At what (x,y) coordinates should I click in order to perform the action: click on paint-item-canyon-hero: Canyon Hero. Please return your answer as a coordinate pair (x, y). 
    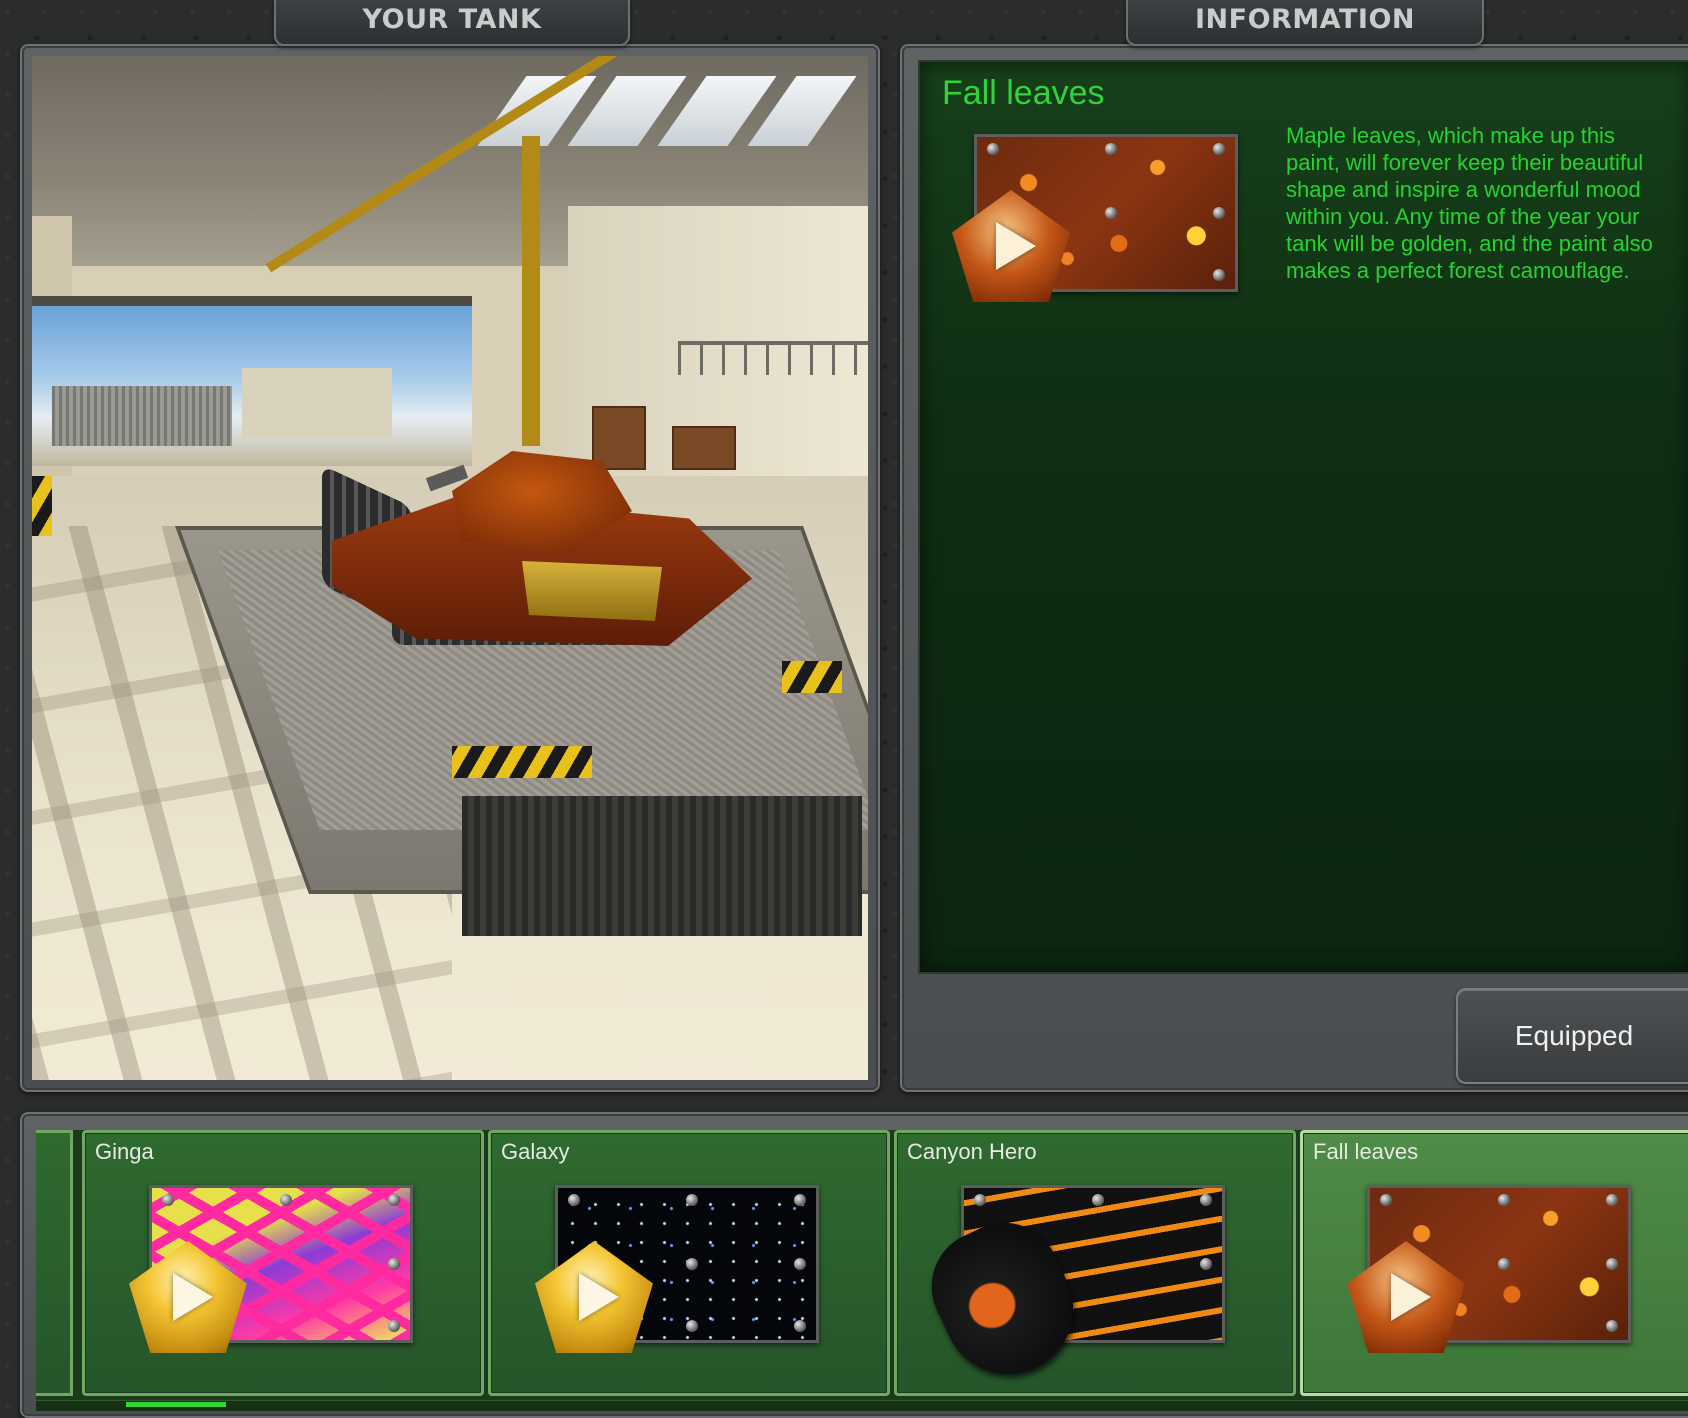
    Looking at the image, I should click on (1095, 1263).